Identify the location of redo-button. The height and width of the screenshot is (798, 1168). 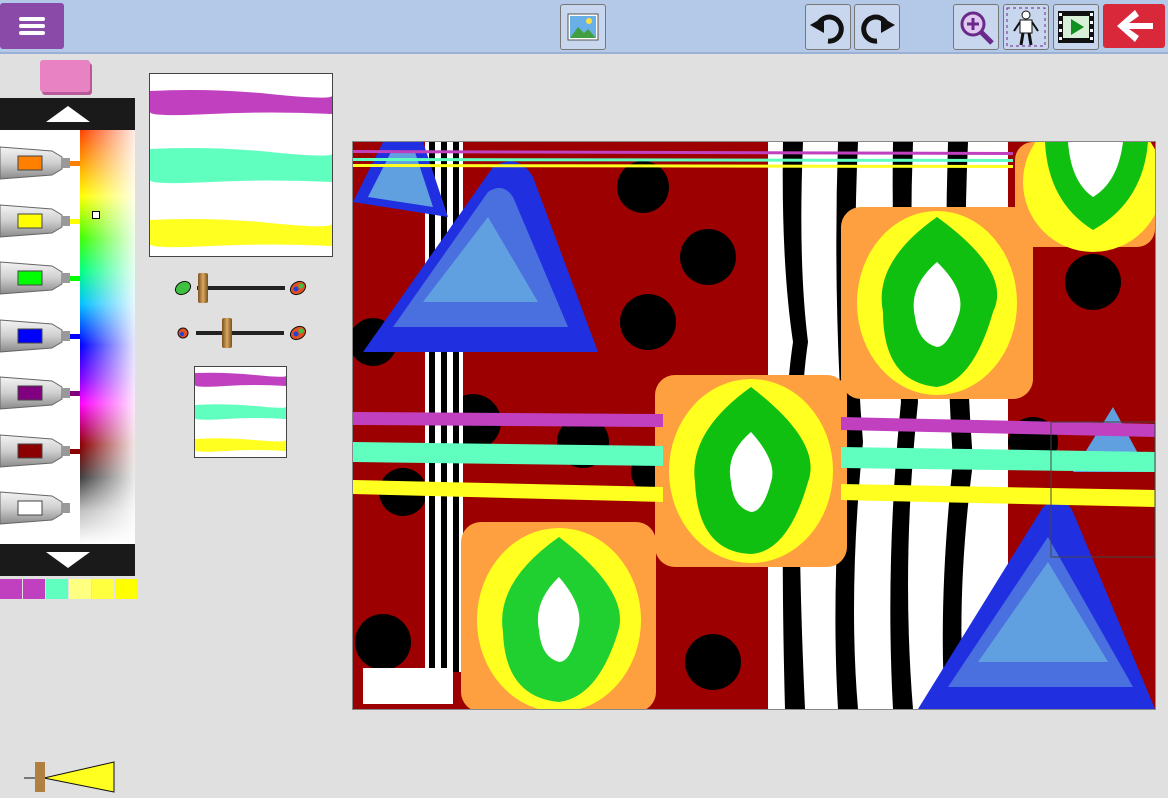
(877, 27).